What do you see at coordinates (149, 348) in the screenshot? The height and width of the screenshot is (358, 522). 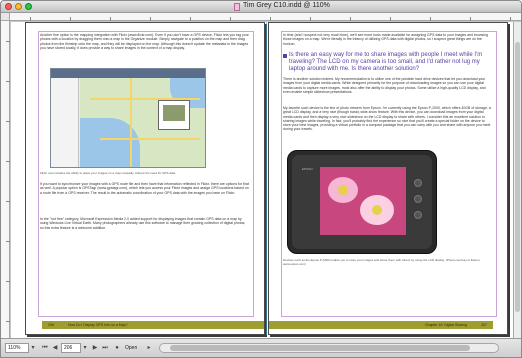 I see `status-menu-arrow-icon: ▸` at bounding box center [149, 348].